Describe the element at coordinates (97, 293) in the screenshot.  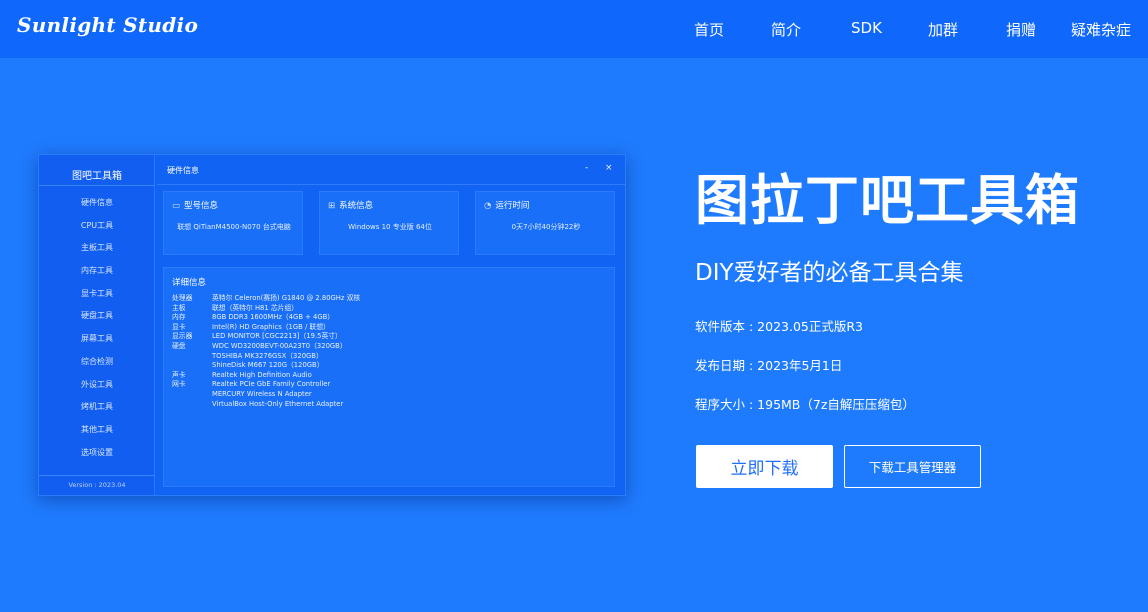
I see `preview-menu-item-gpu: 显卡工具` at that location.